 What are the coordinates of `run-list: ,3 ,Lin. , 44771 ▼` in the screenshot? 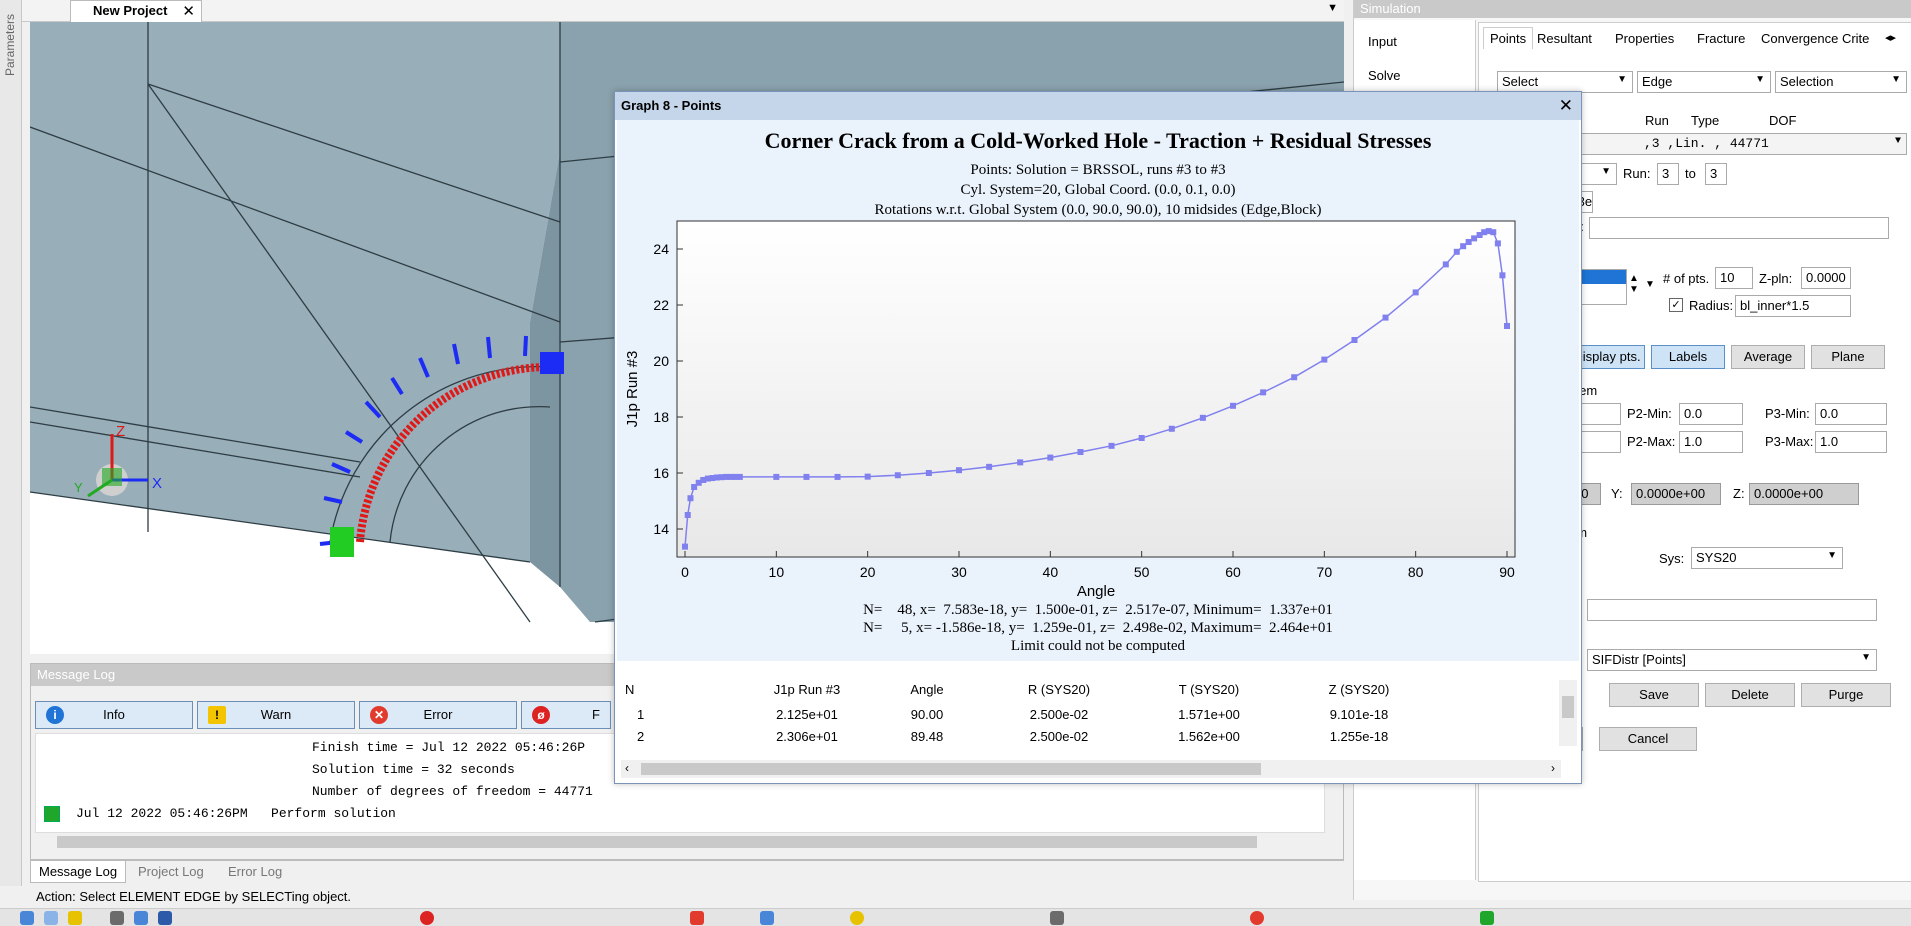 It's located at (1738, 144).